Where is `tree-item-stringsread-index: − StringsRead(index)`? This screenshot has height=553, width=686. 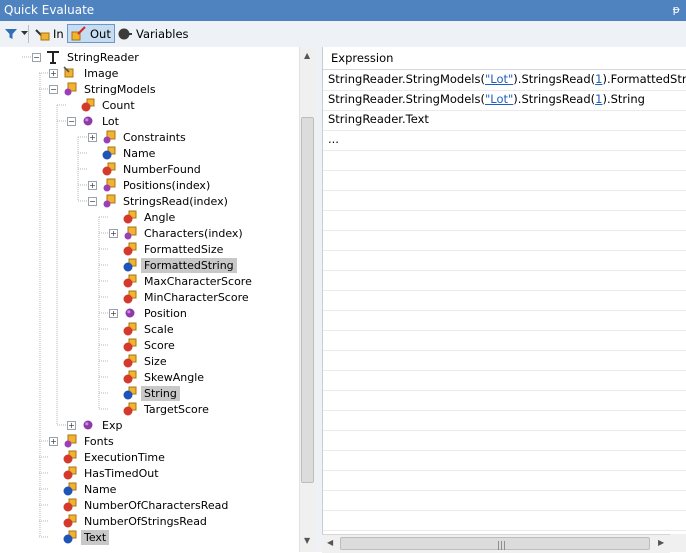
tree-item-stringsread-index: − StringsRead(index) is located at coordinates (159, 201).